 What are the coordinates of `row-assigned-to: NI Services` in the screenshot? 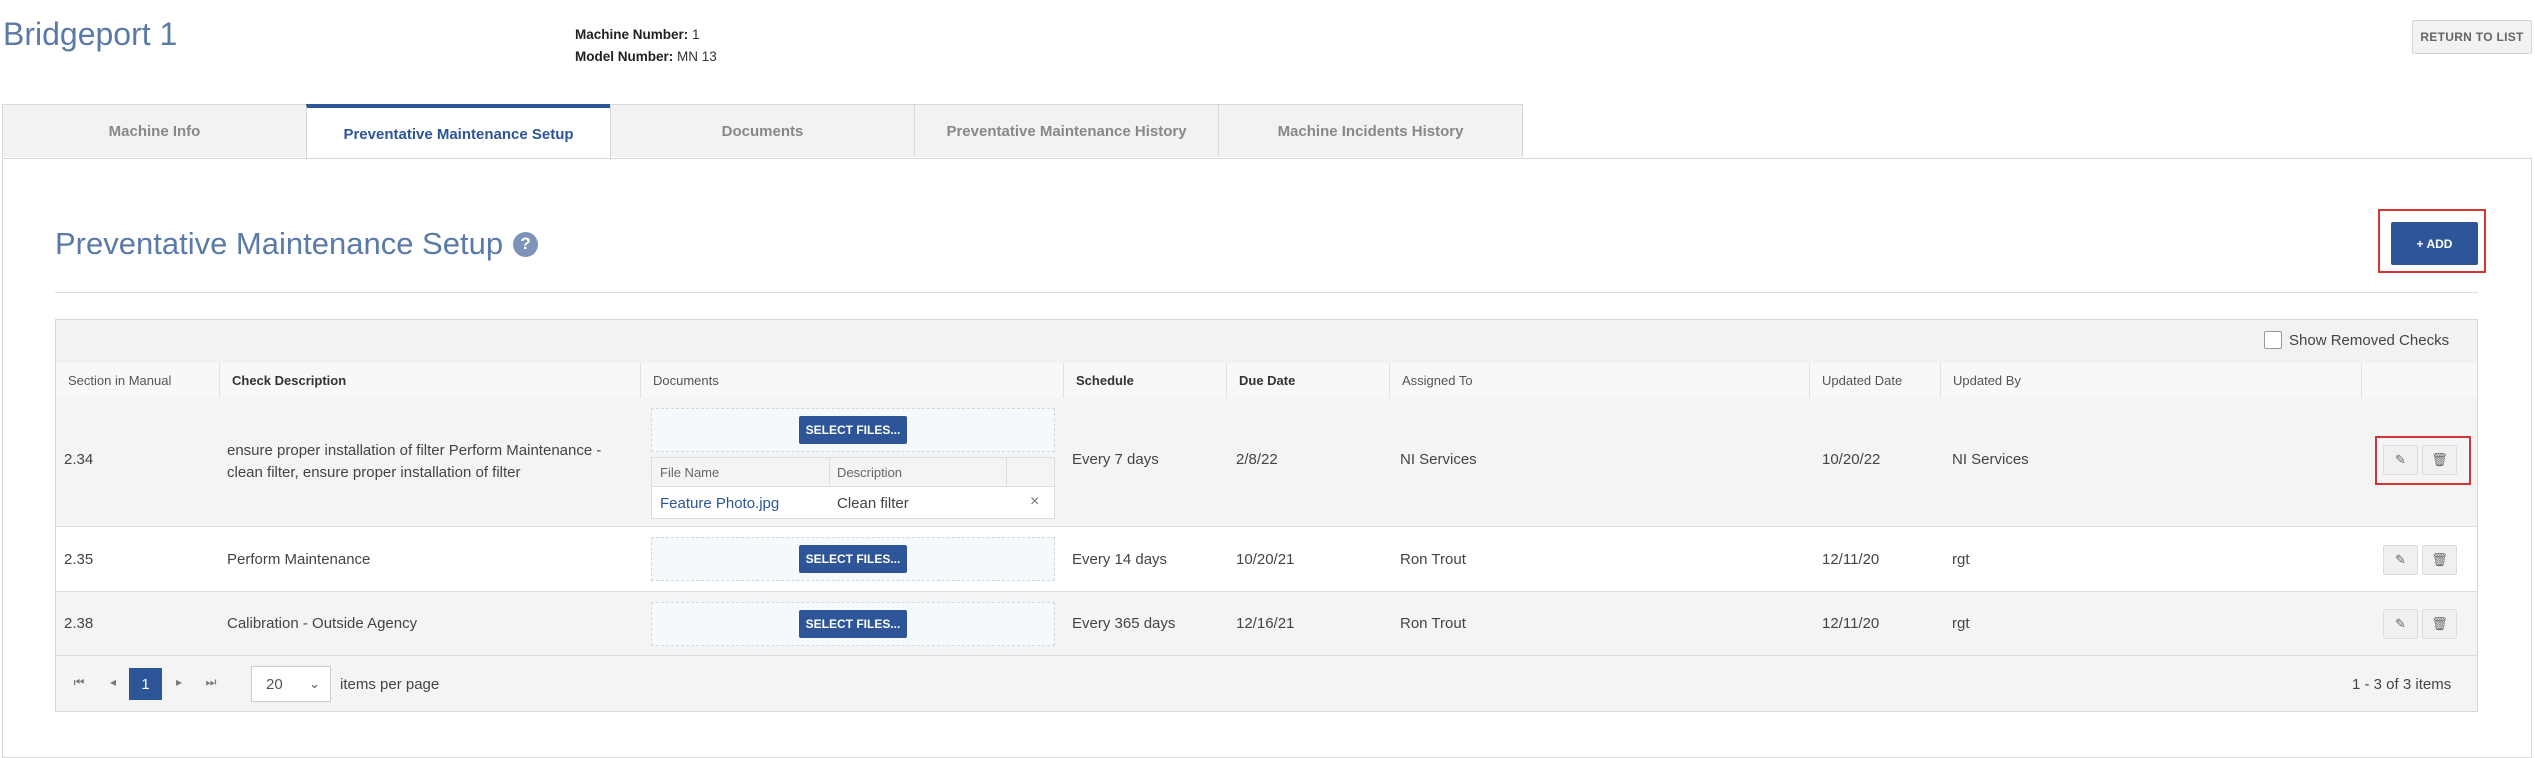 It's located at (1438, 459).